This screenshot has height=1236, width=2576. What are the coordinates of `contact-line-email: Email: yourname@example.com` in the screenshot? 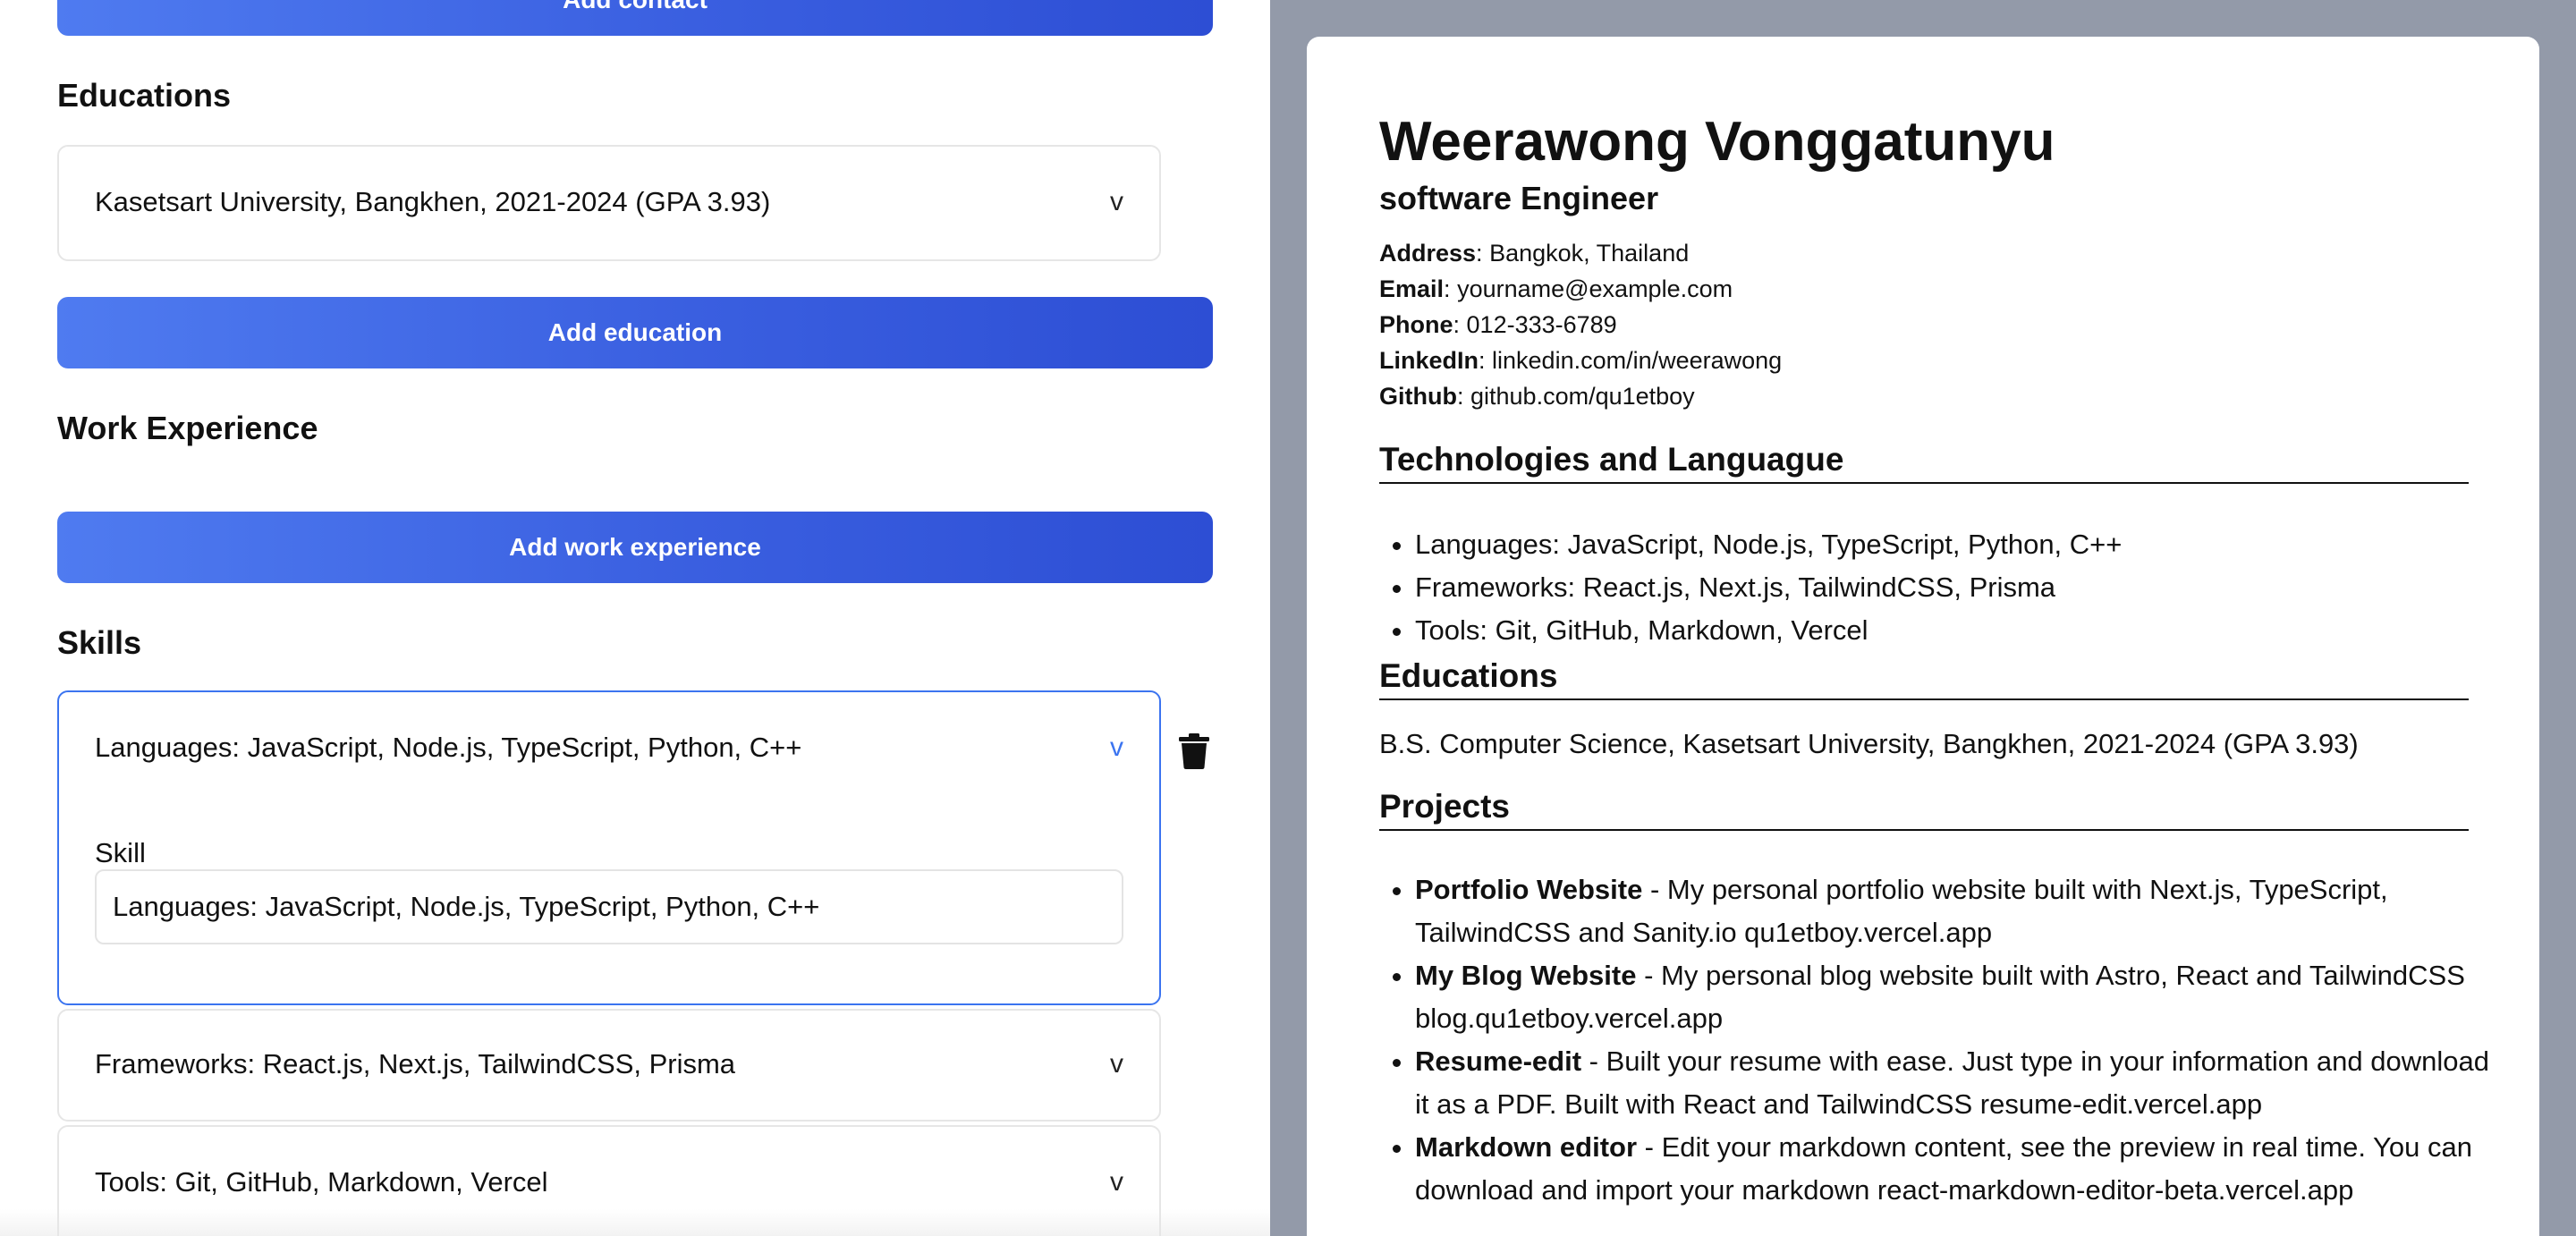 It's located at (1556, 289).